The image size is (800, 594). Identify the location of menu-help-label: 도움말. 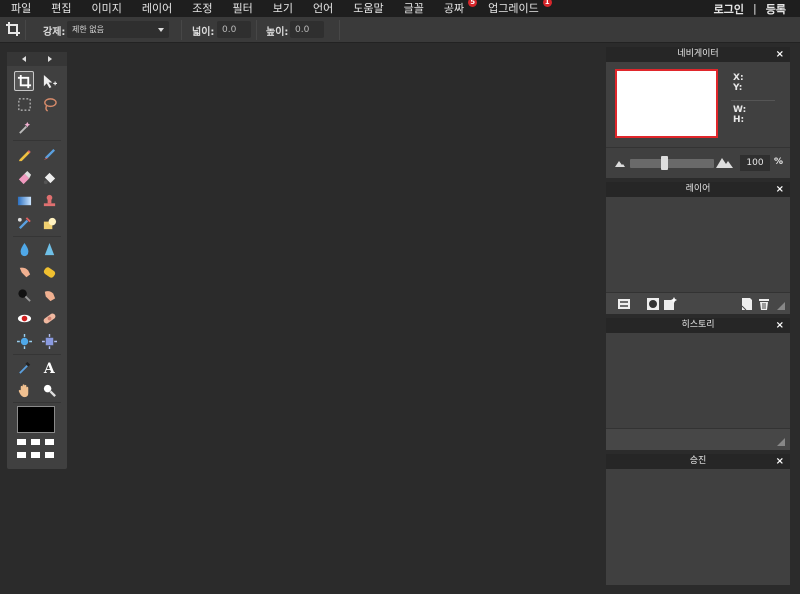
(368, 8).